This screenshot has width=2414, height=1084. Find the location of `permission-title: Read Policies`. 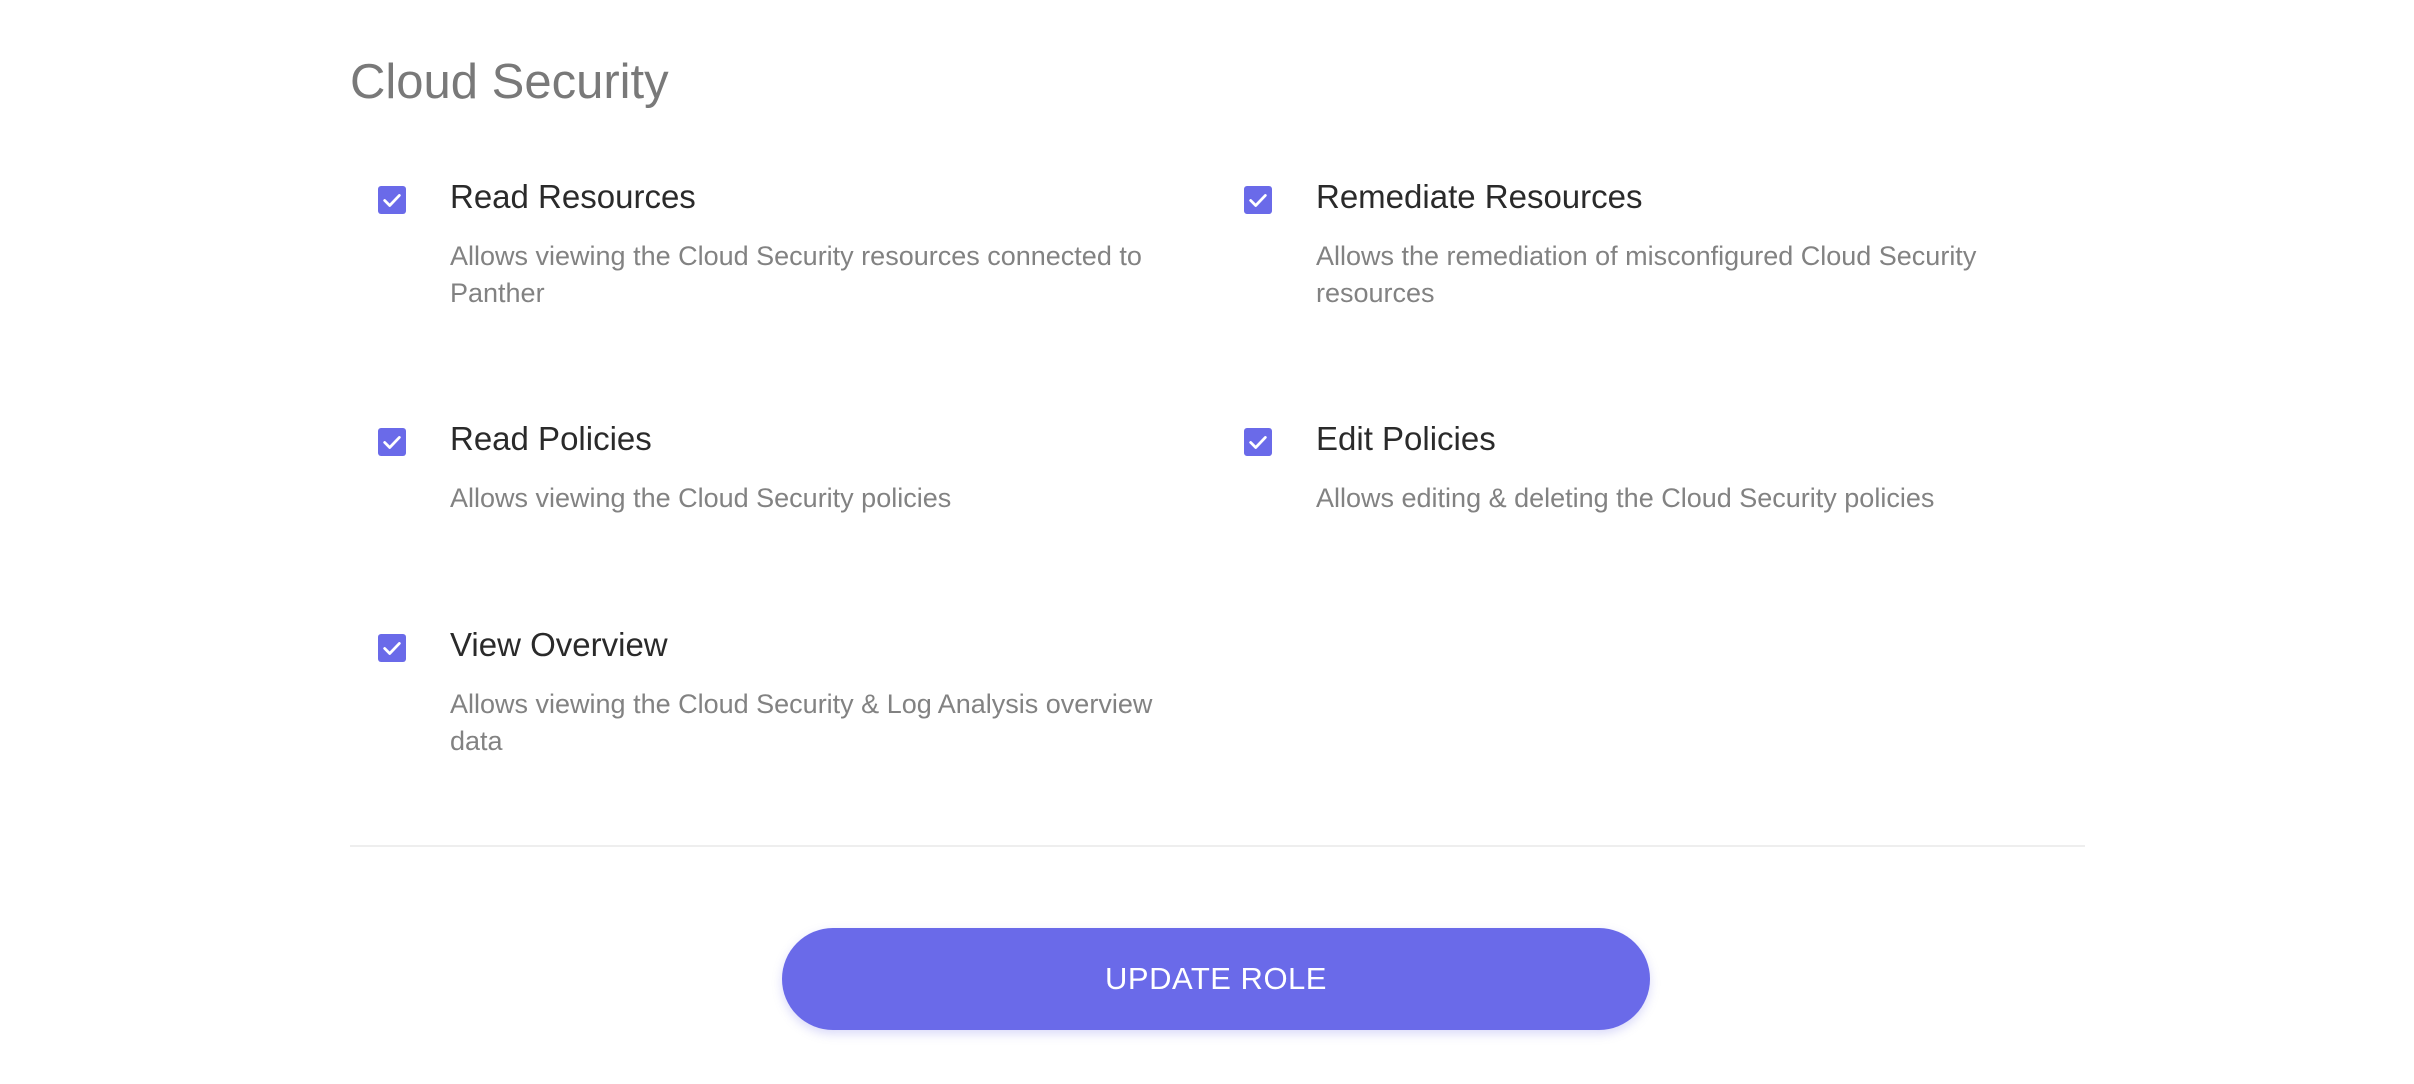

permission-title: Read Policies is located at coordinates (551, 438).